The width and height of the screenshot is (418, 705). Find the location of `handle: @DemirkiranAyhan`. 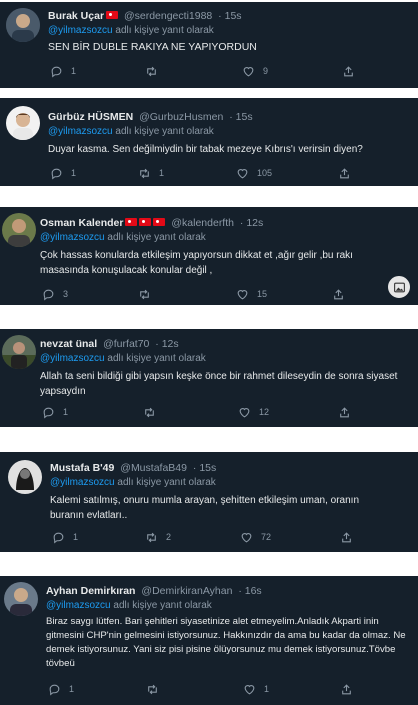

handle: @DemirkiranAyhan is located at coordinates (186, 591).